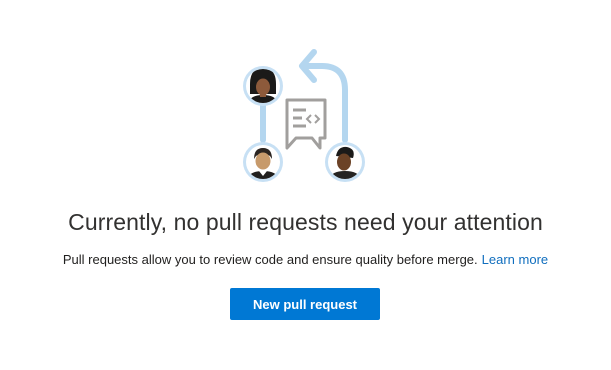 The height and width of the screenshot is (370, 611). I want to click on avatar-top-left, so click(263, 86).